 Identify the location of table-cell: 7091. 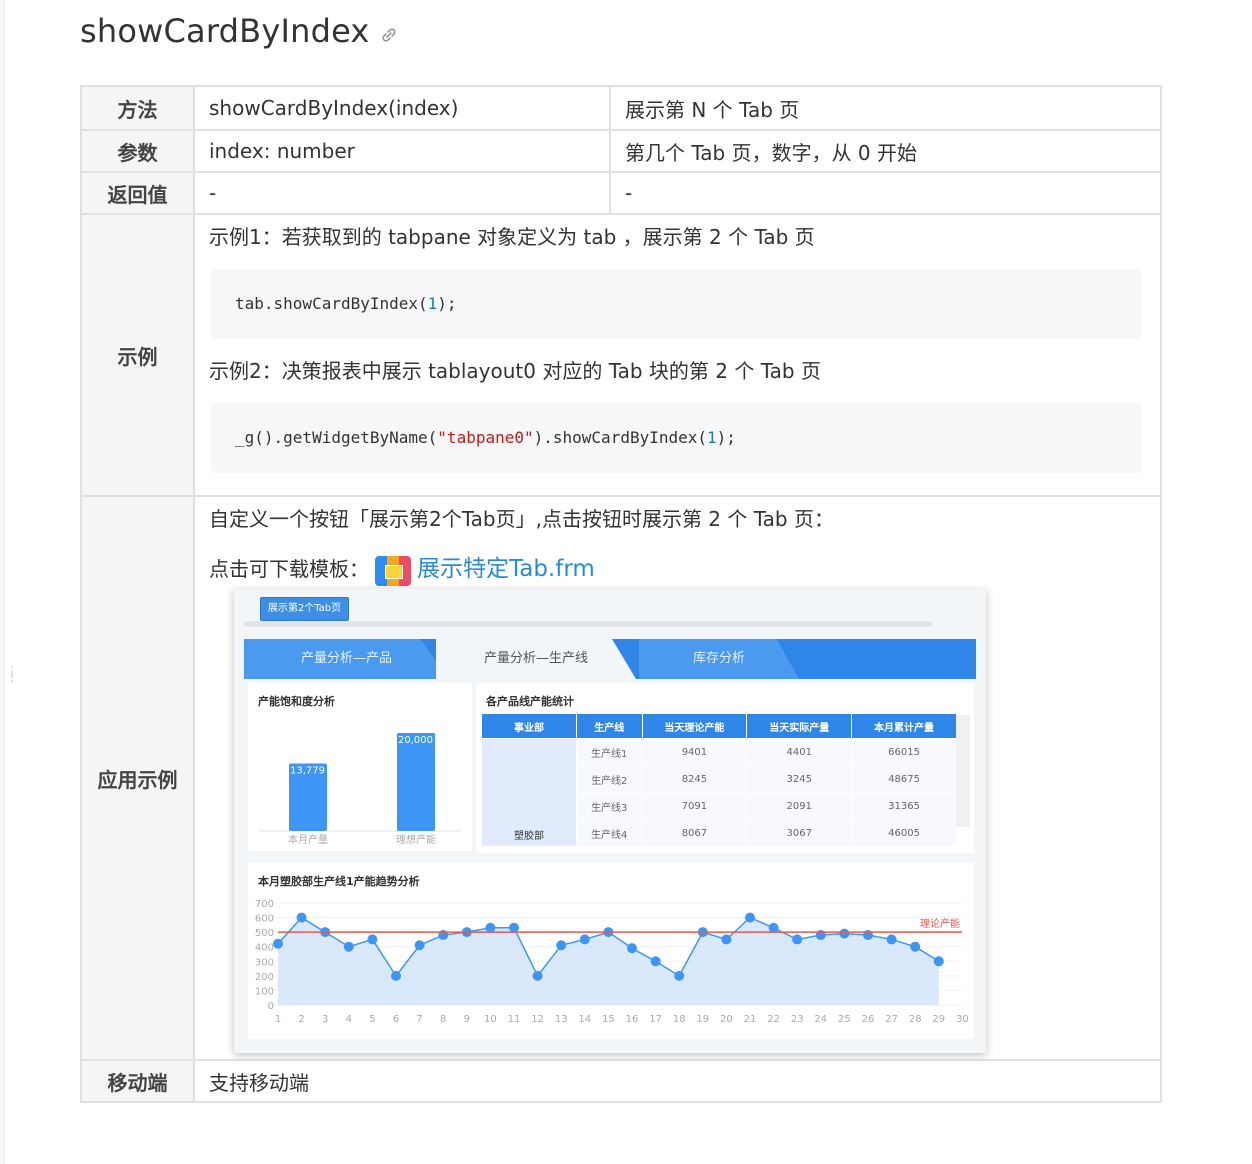
(694, 806).